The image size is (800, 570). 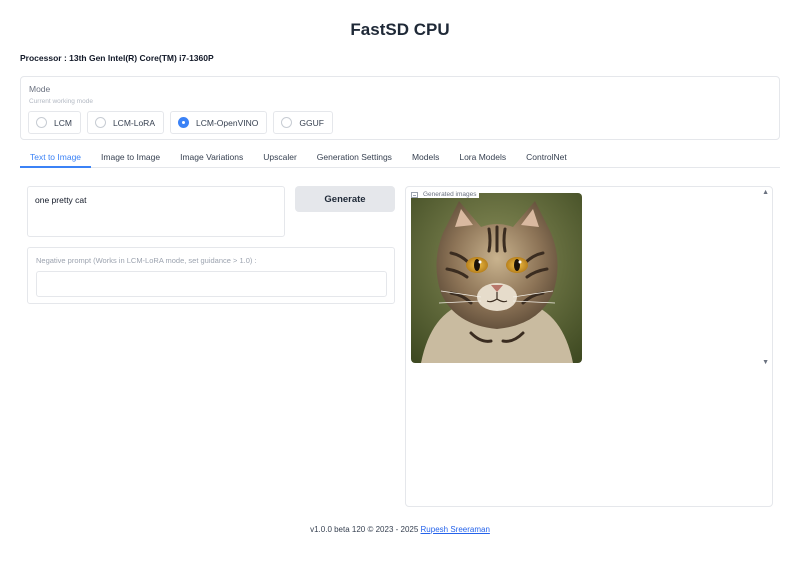 I want to click on radio-checked-icon, so click(x=183, y=122).